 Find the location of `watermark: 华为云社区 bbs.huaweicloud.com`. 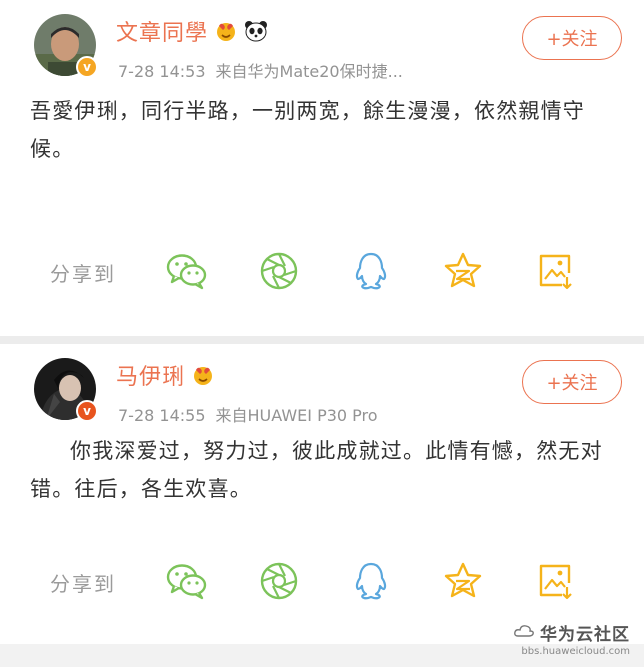

watermark: 华为云社区 bbs.huaweicloud.com is located at coordinates (572, 638).